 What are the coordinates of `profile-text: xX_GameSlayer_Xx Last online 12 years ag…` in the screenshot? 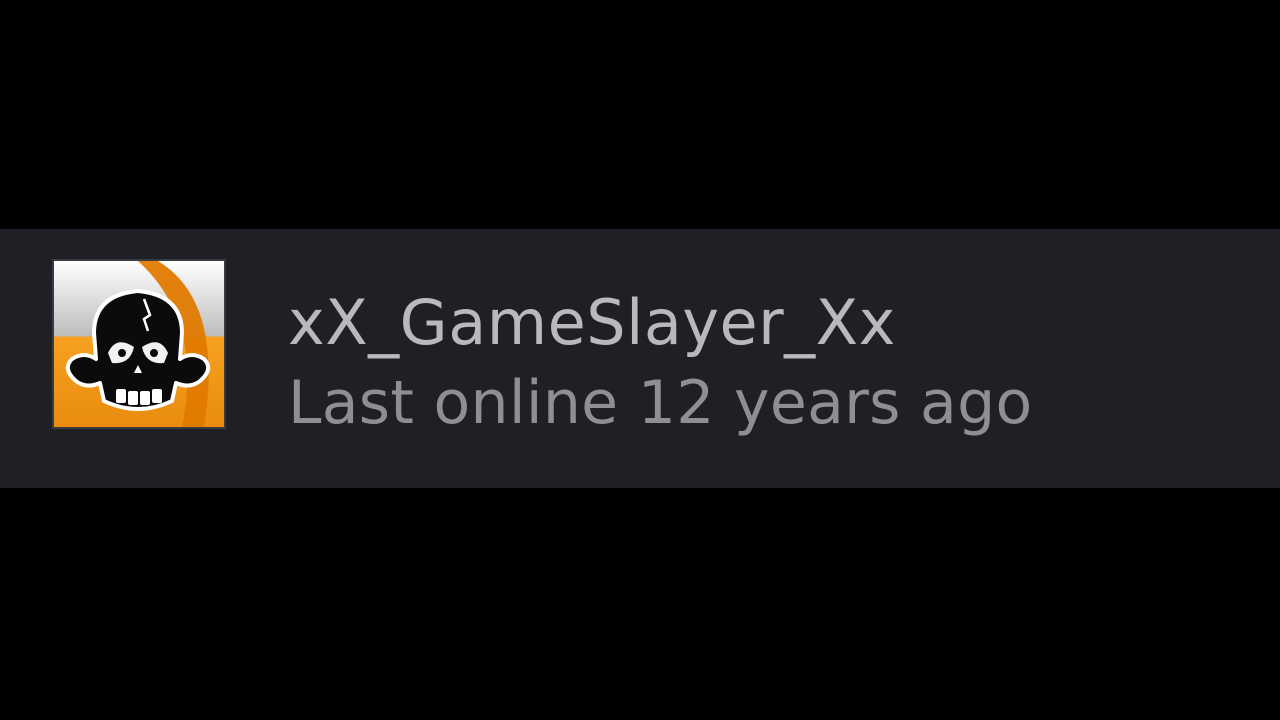 It's located at (660, 363).